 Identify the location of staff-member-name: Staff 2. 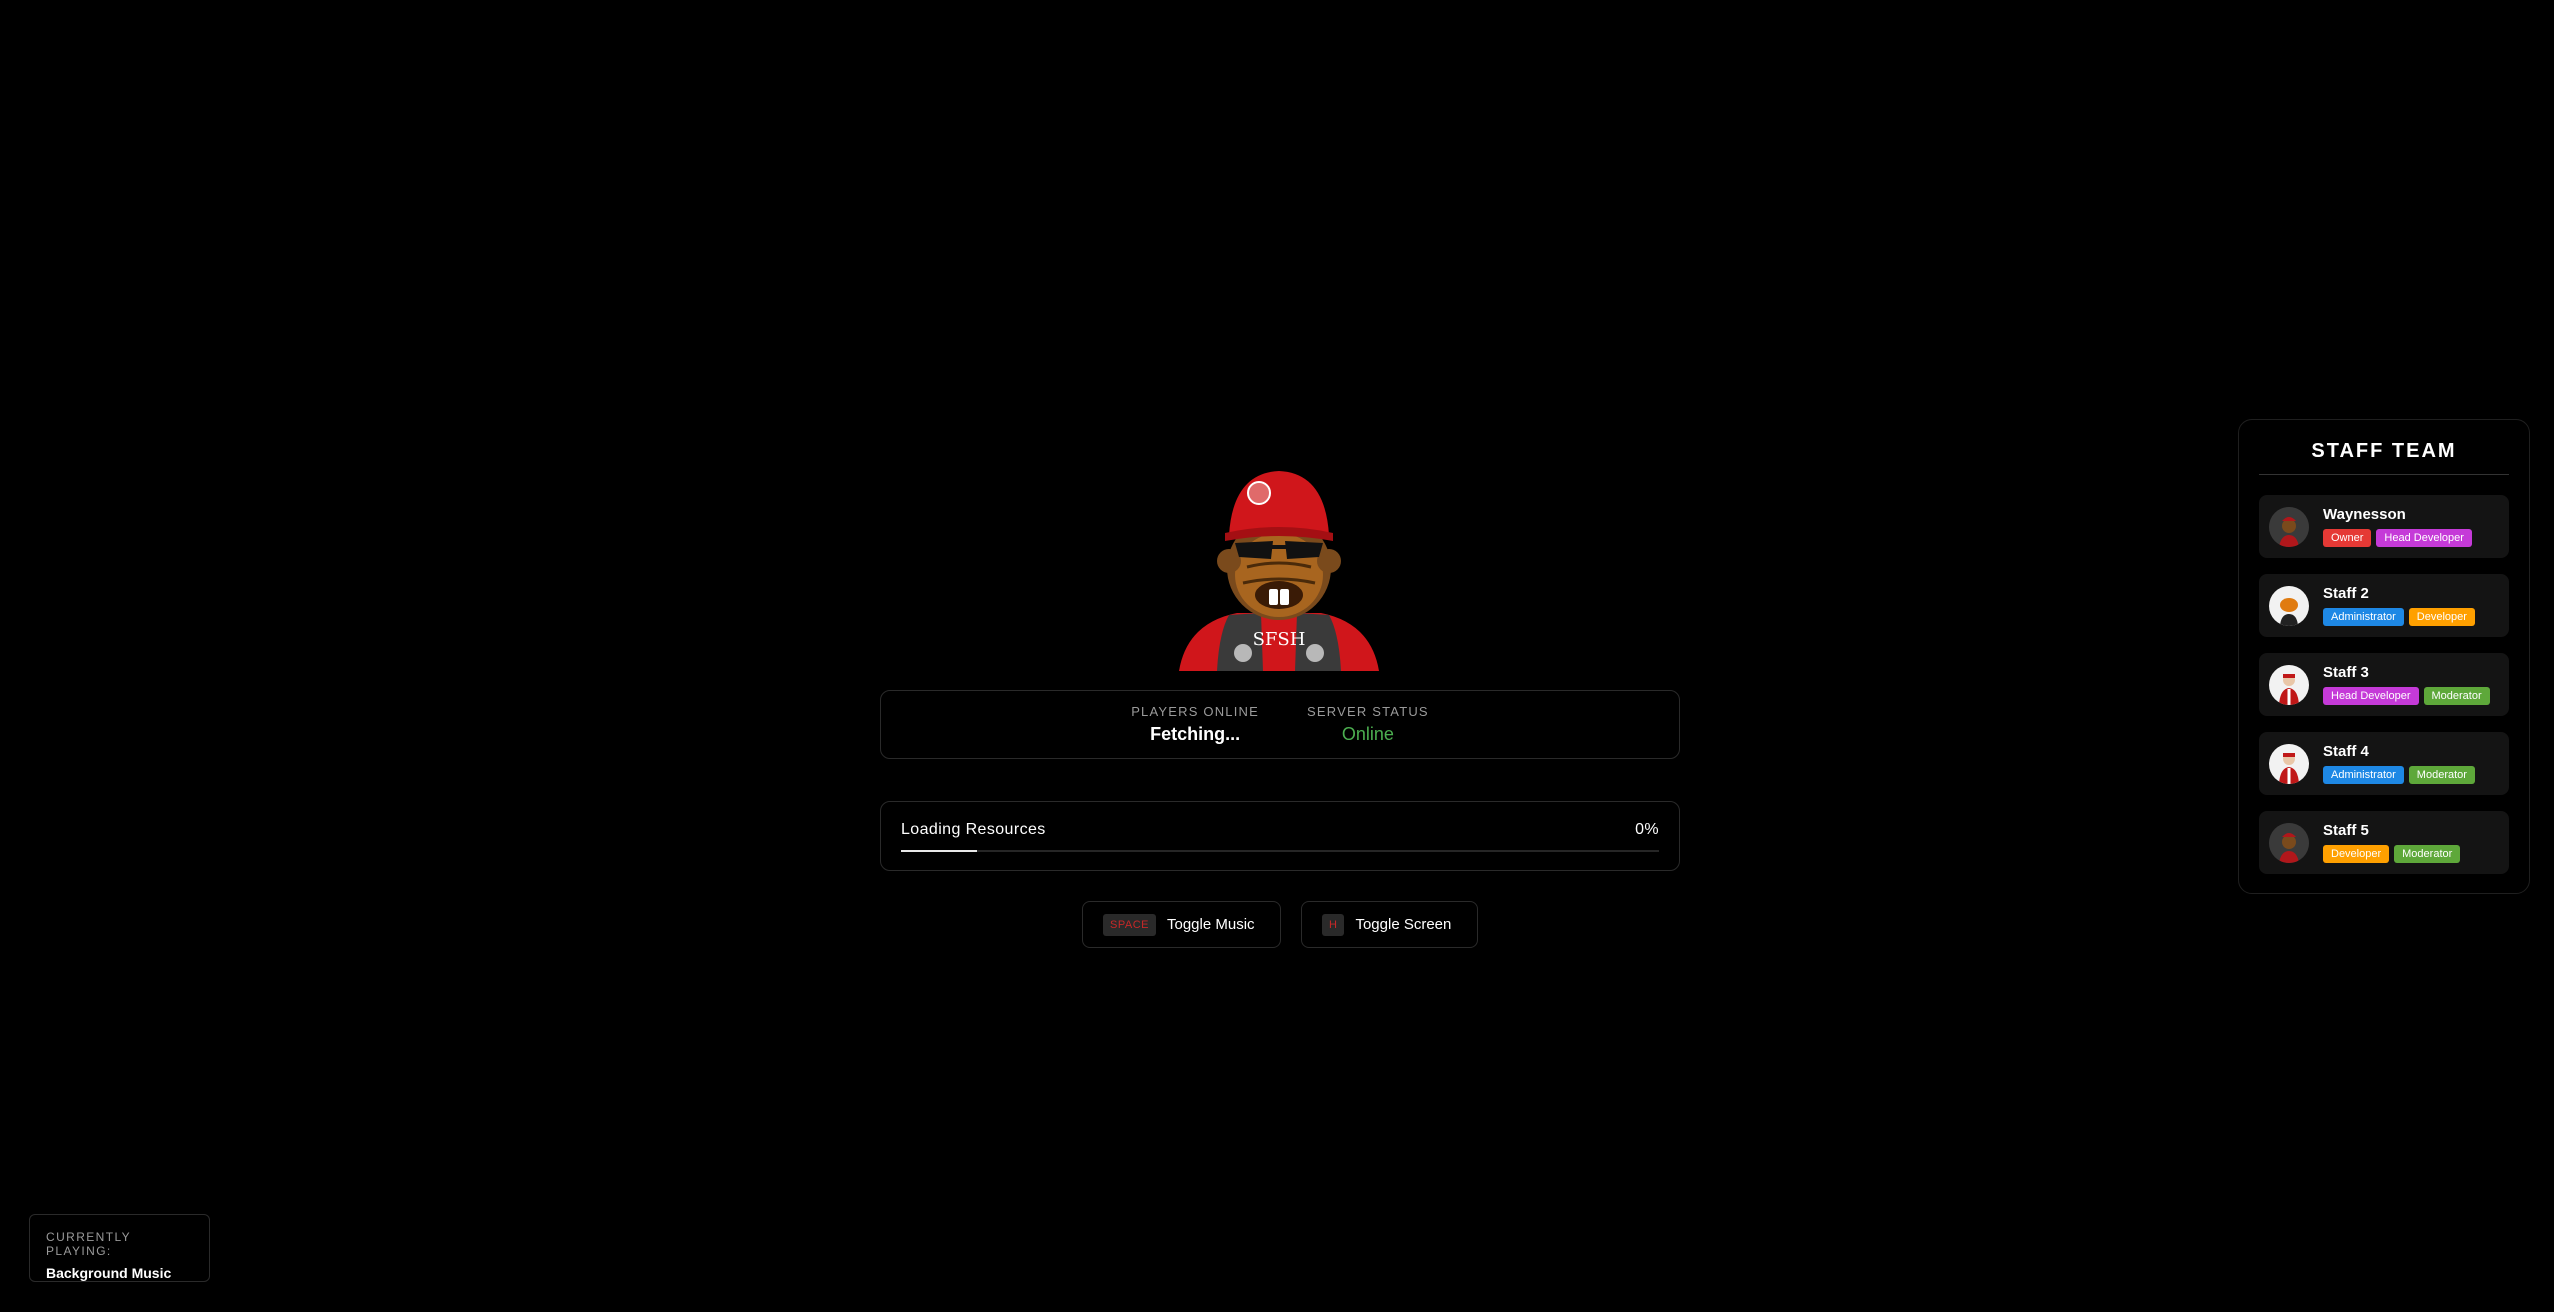
(2346, 593).